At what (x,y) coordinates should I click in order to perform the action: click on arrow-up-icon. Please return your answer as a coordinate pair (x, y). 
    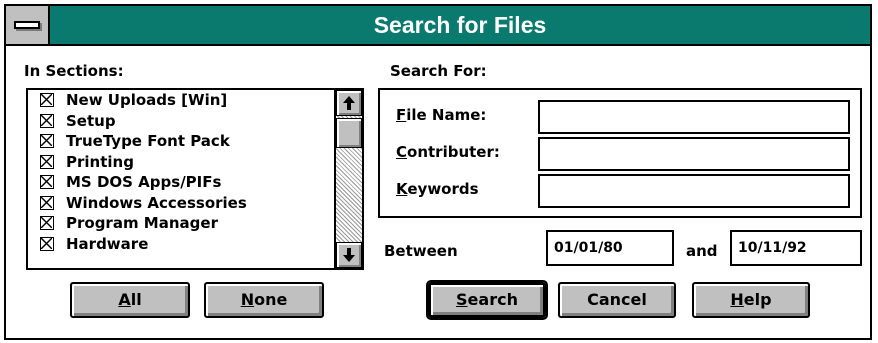
    Looking at the image, I should click on (349, 103).